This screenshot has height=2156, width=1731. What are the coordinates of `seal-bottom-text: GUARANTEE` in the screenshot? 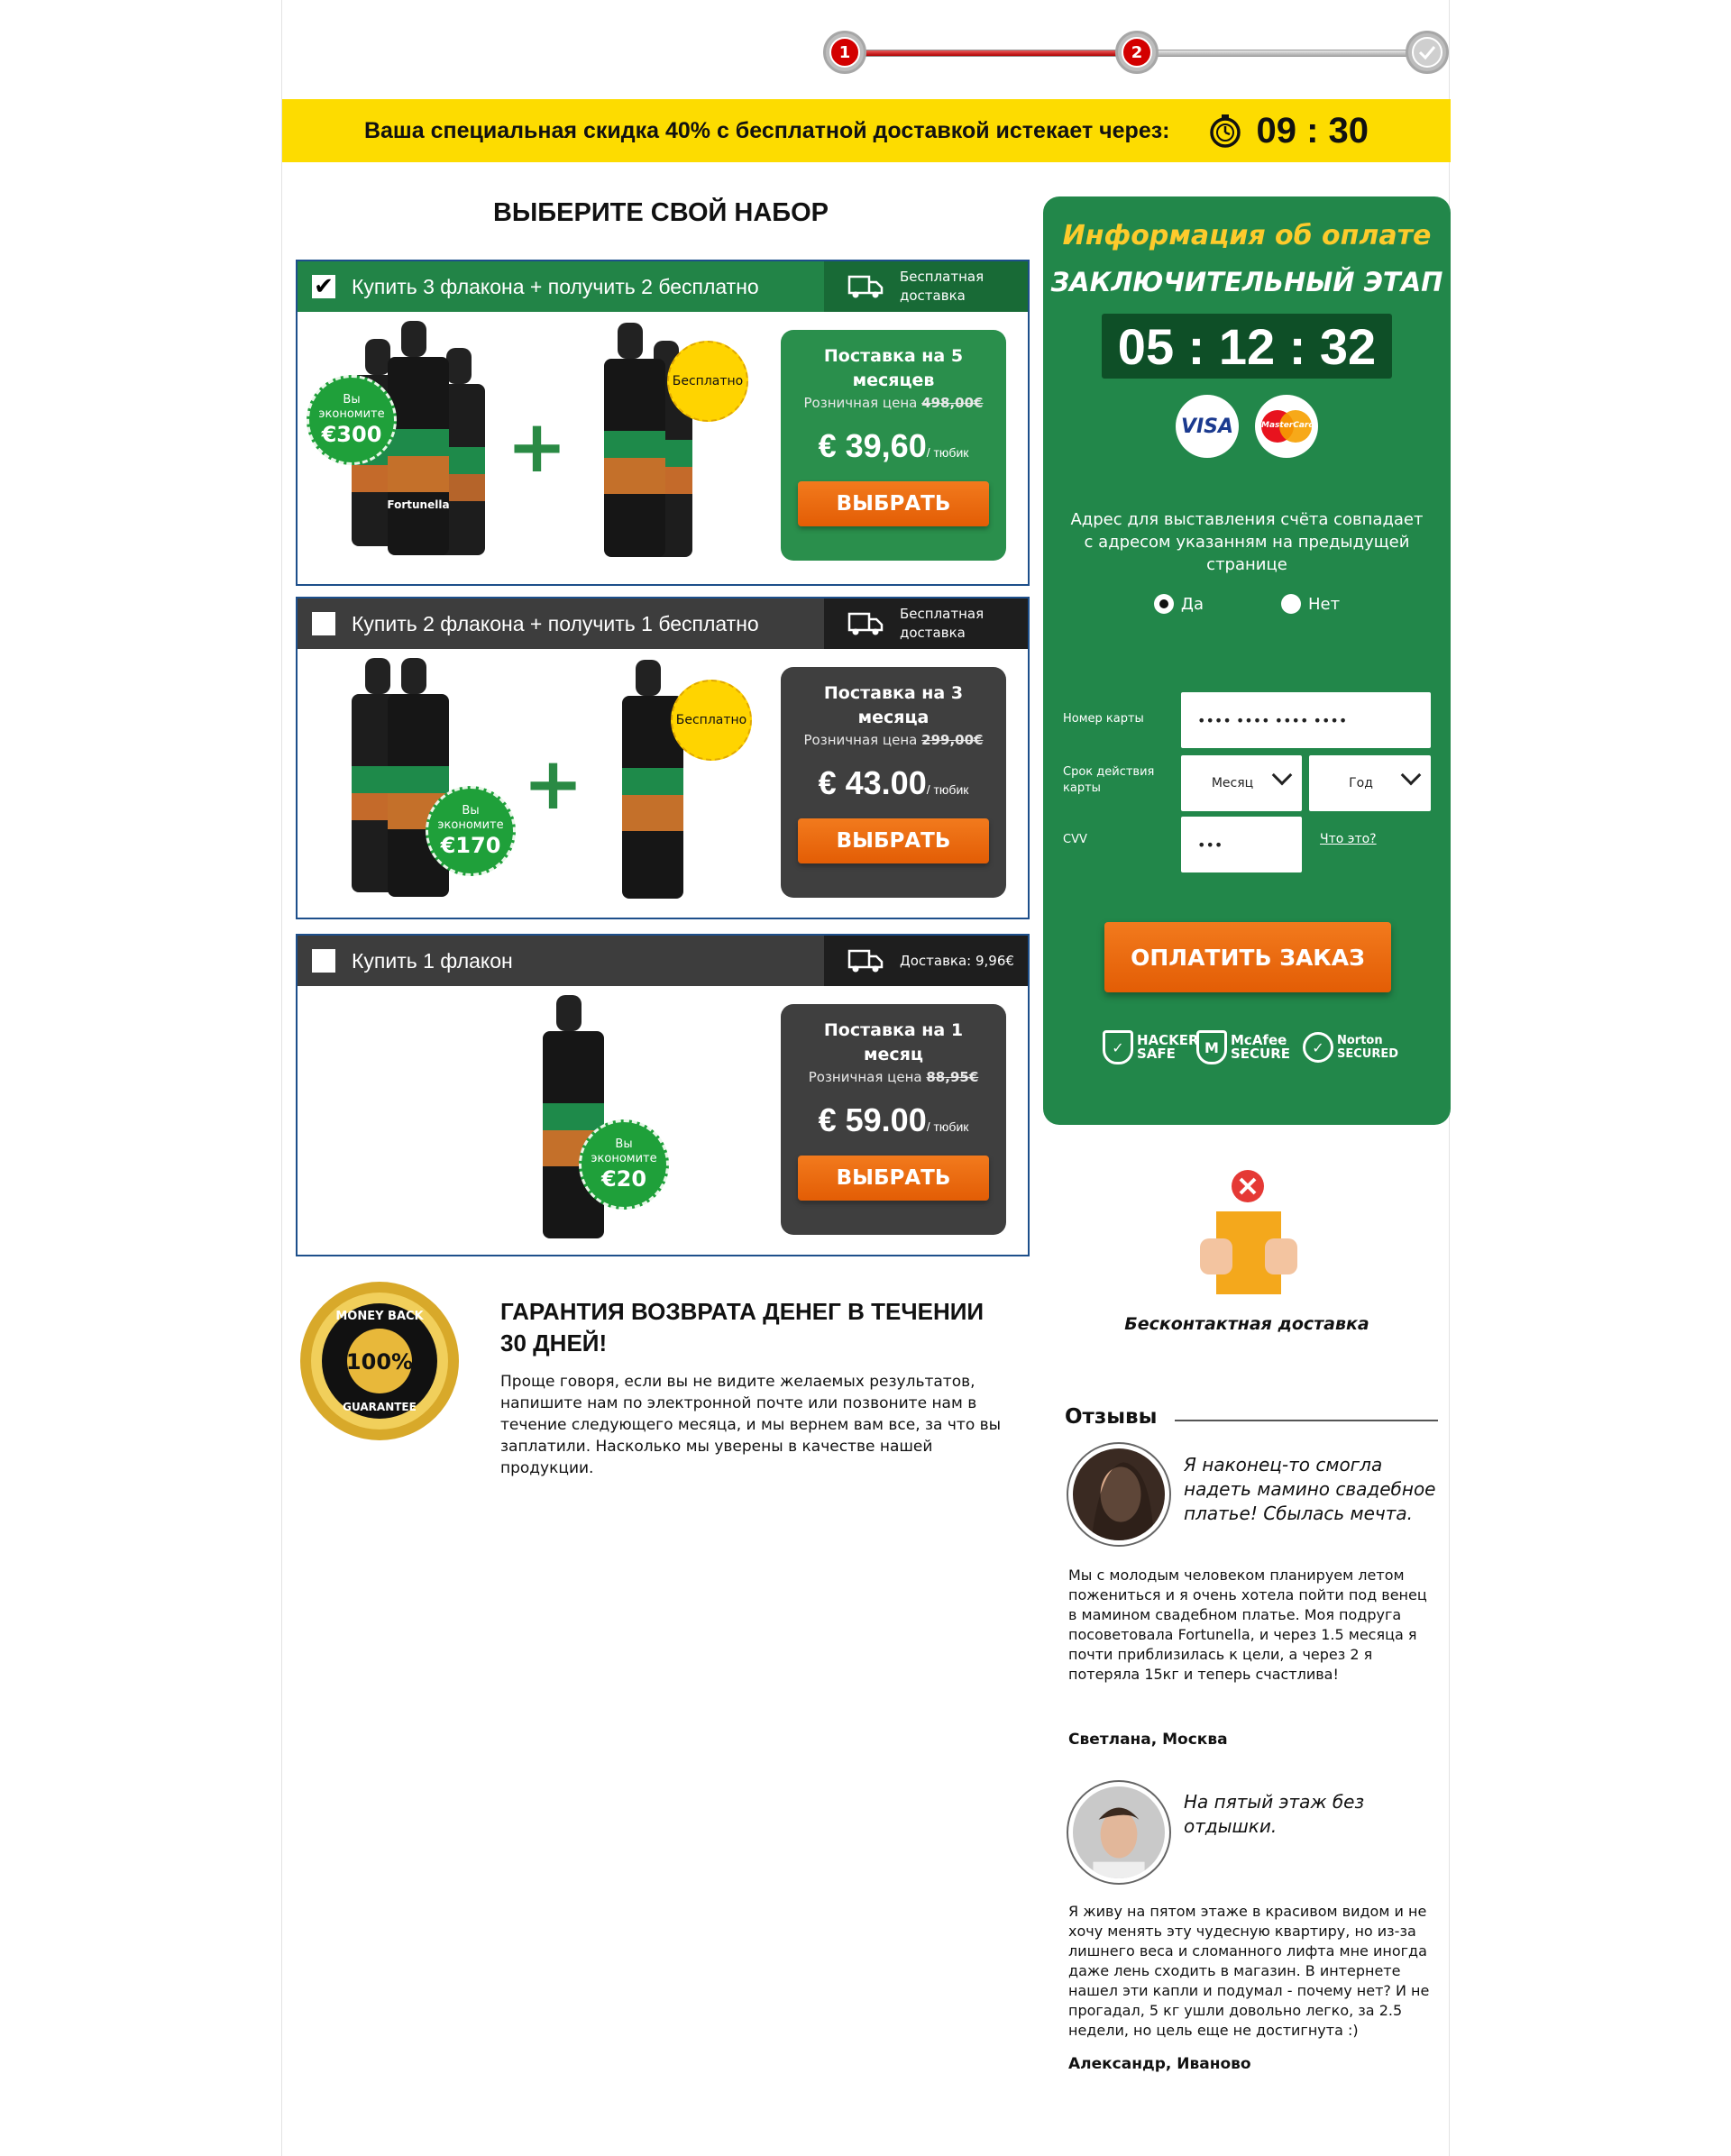 It's located at (380, 1407).